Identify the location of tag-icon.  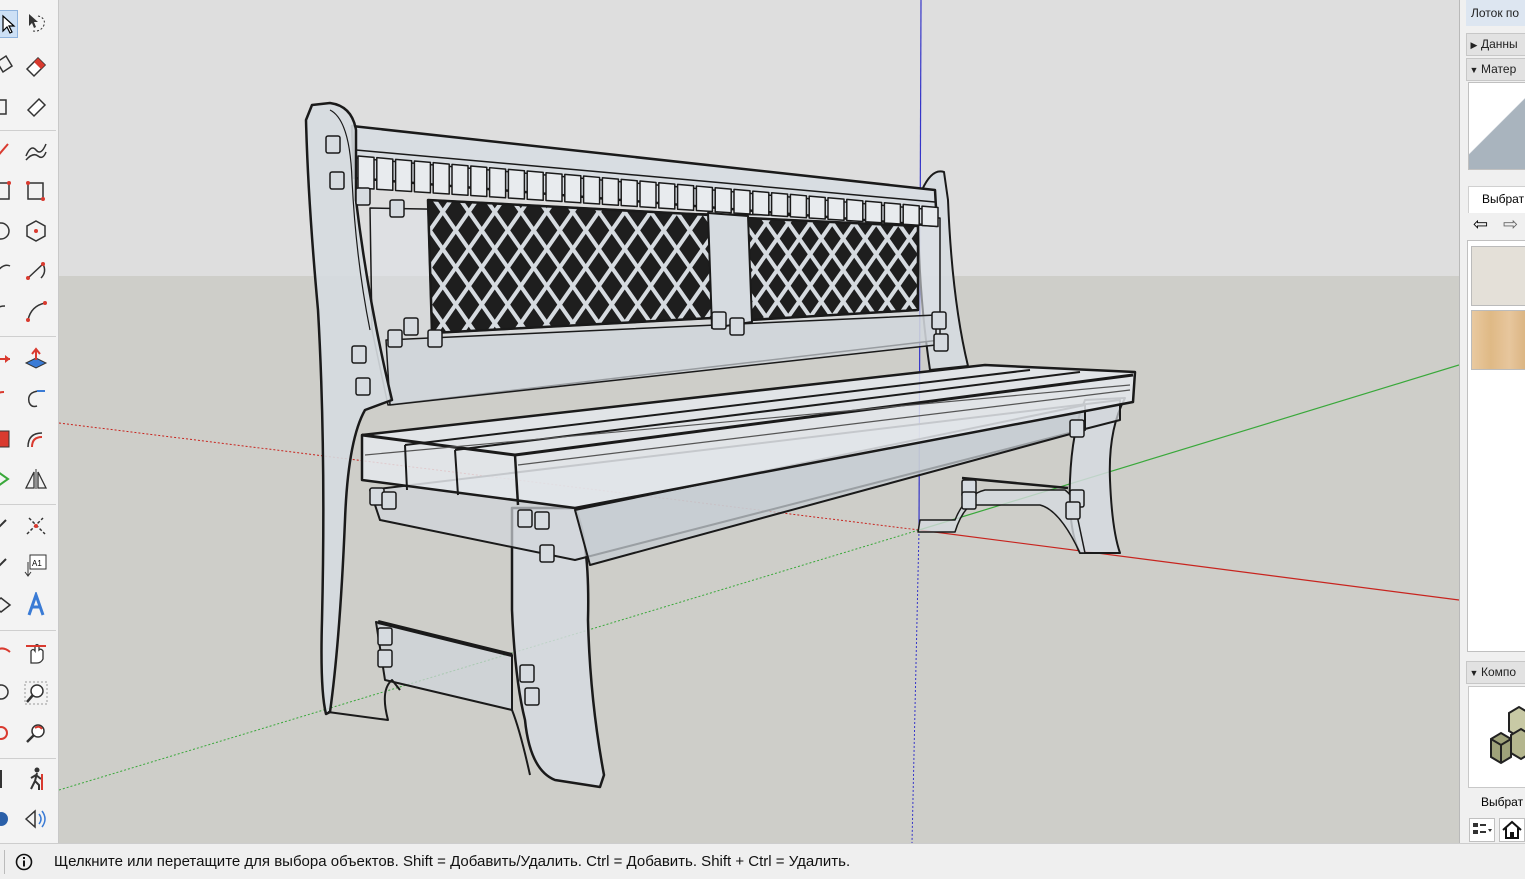
(9, 107).